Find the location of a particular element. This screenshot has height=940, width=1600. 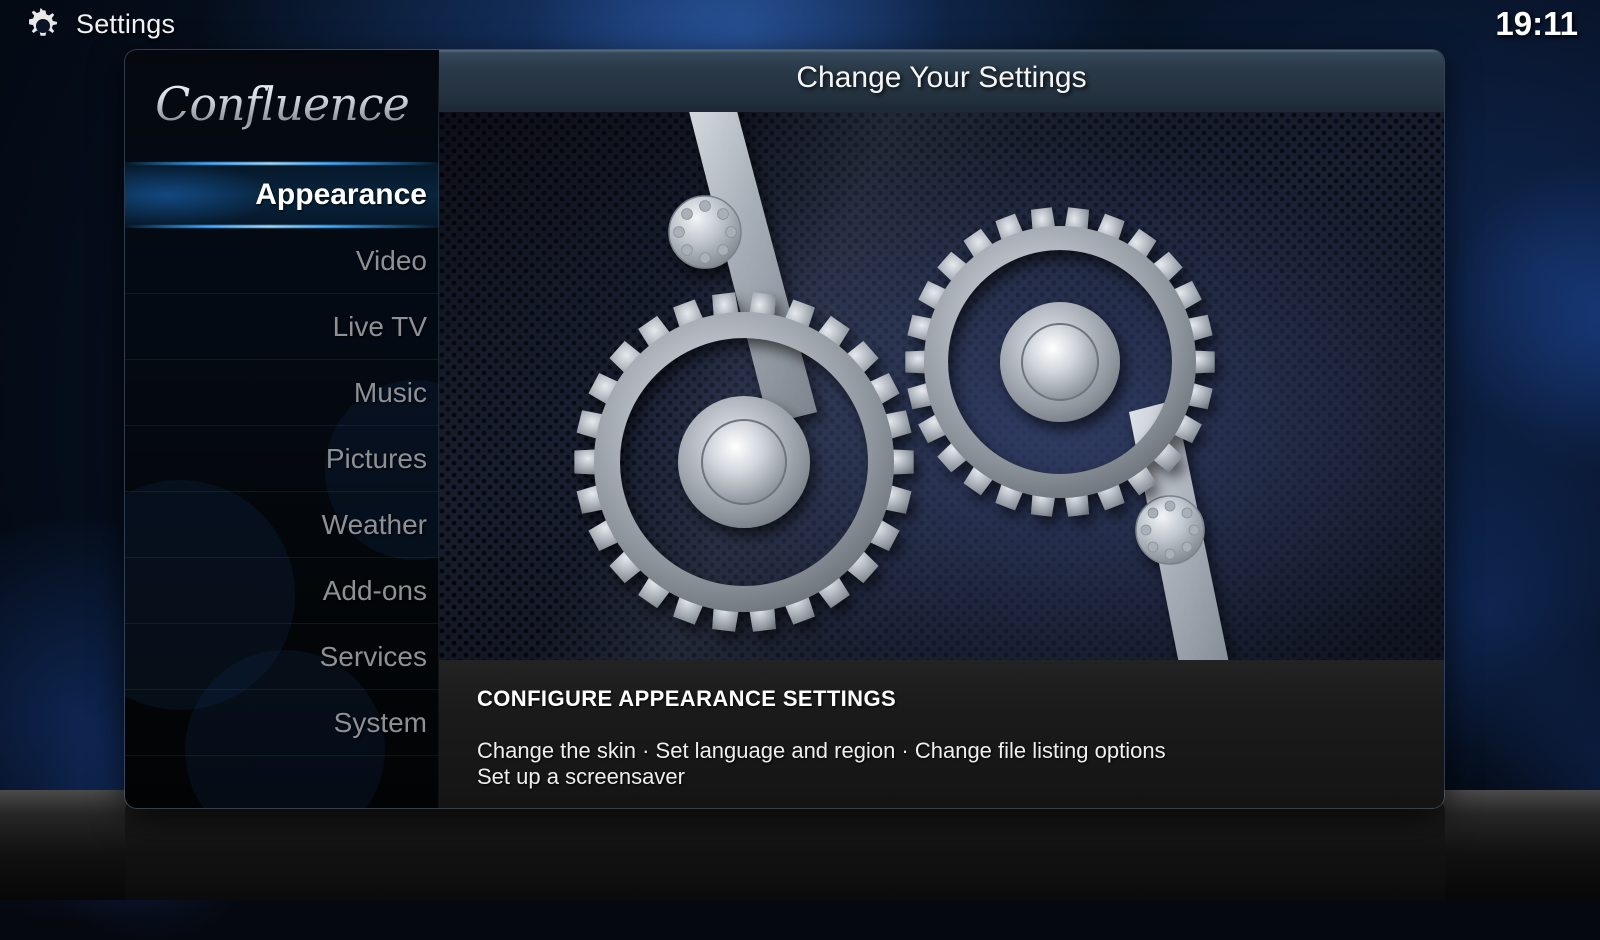

top-bar: Settings 19:11 is located at coordinates (800, 25).